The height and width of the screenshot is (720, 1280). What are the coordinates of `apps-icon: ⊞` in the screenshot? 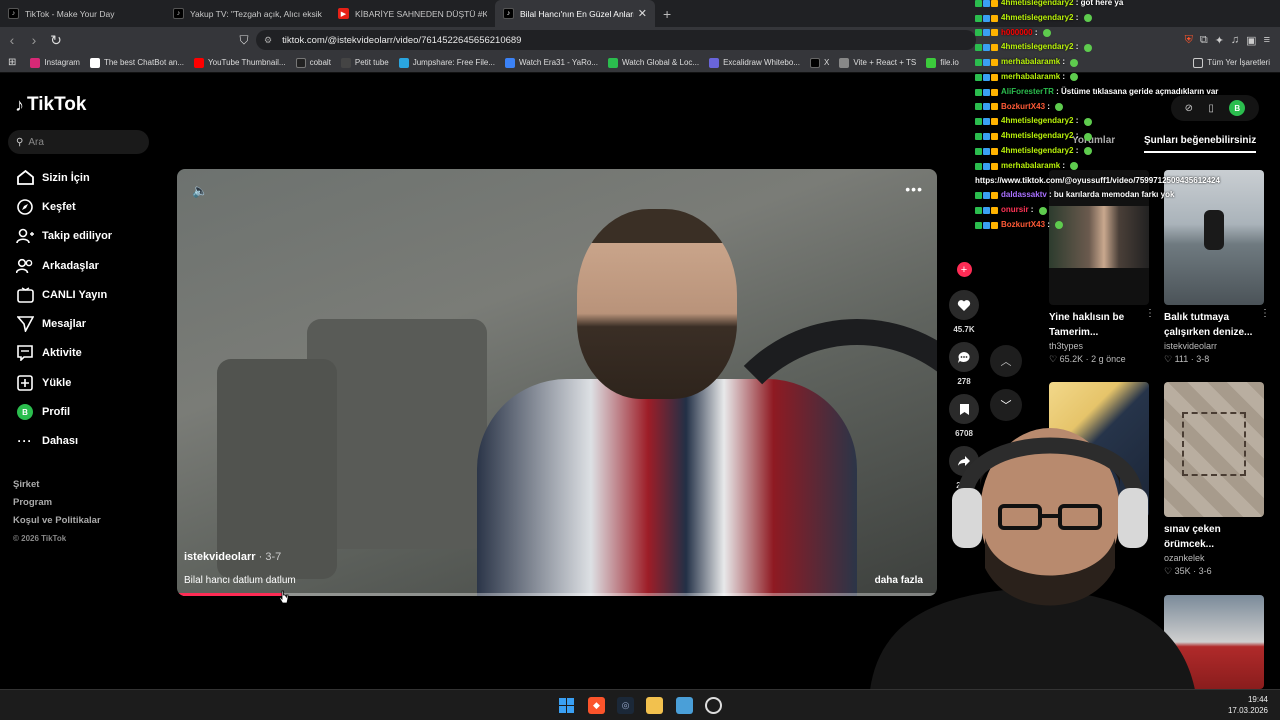 It's located at (12, 62).